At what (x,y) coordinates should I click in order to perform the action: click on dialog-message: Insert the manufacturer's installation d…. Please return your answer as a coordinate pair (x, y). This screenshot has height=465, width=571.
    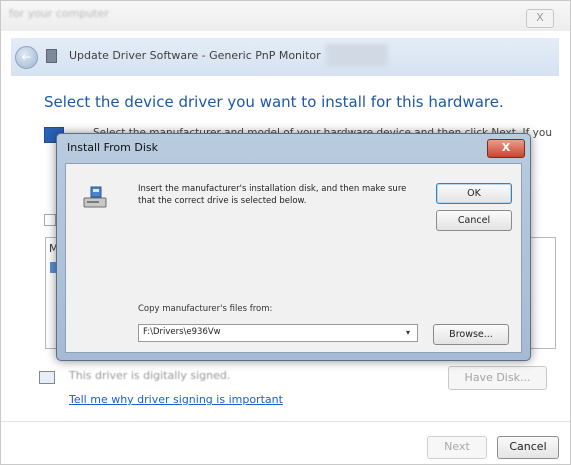
    Looking at the image, I should click on (272, 195).